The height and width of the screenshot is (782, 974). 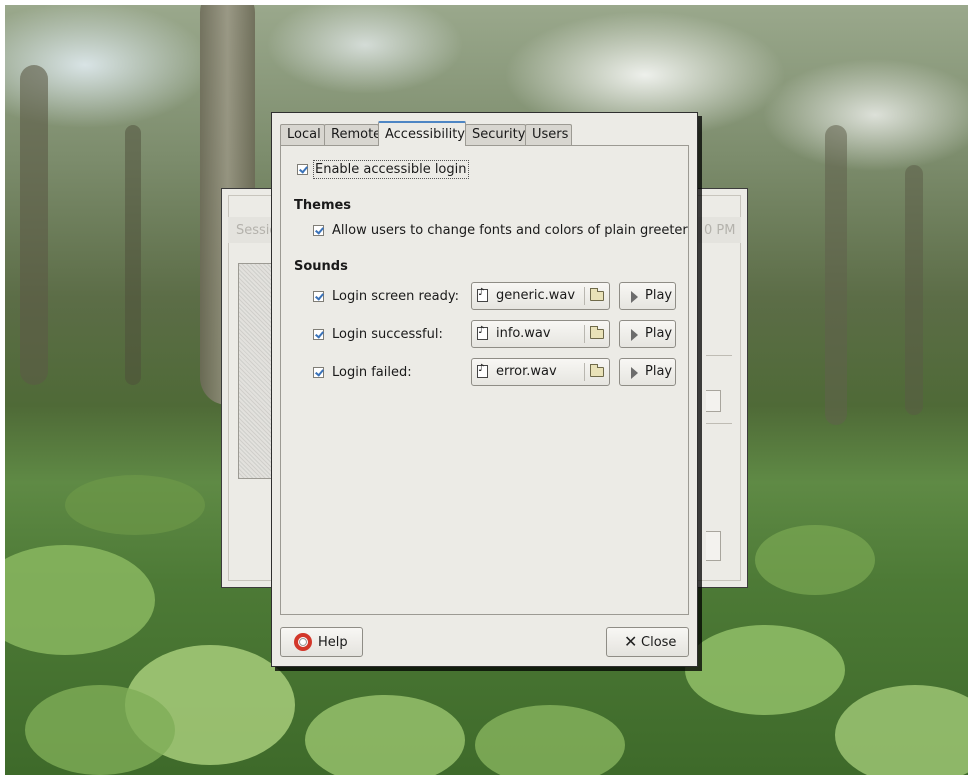 I want to click on close-x-icon: ✕, so click(x=631, y=641).